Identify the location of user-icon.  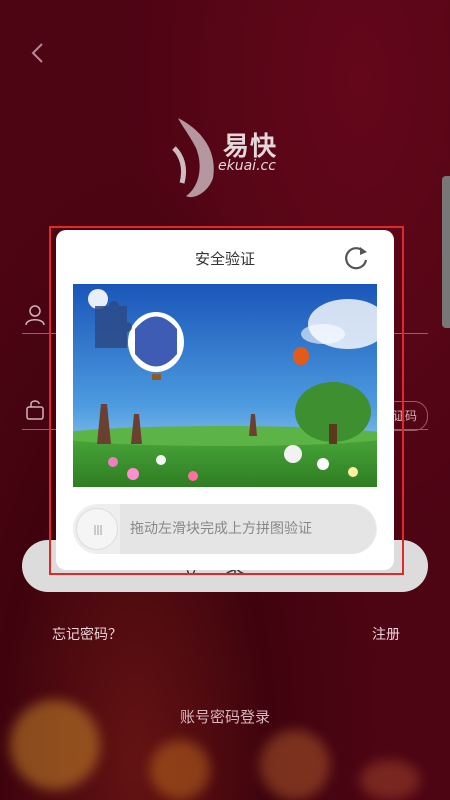
(35, 315).